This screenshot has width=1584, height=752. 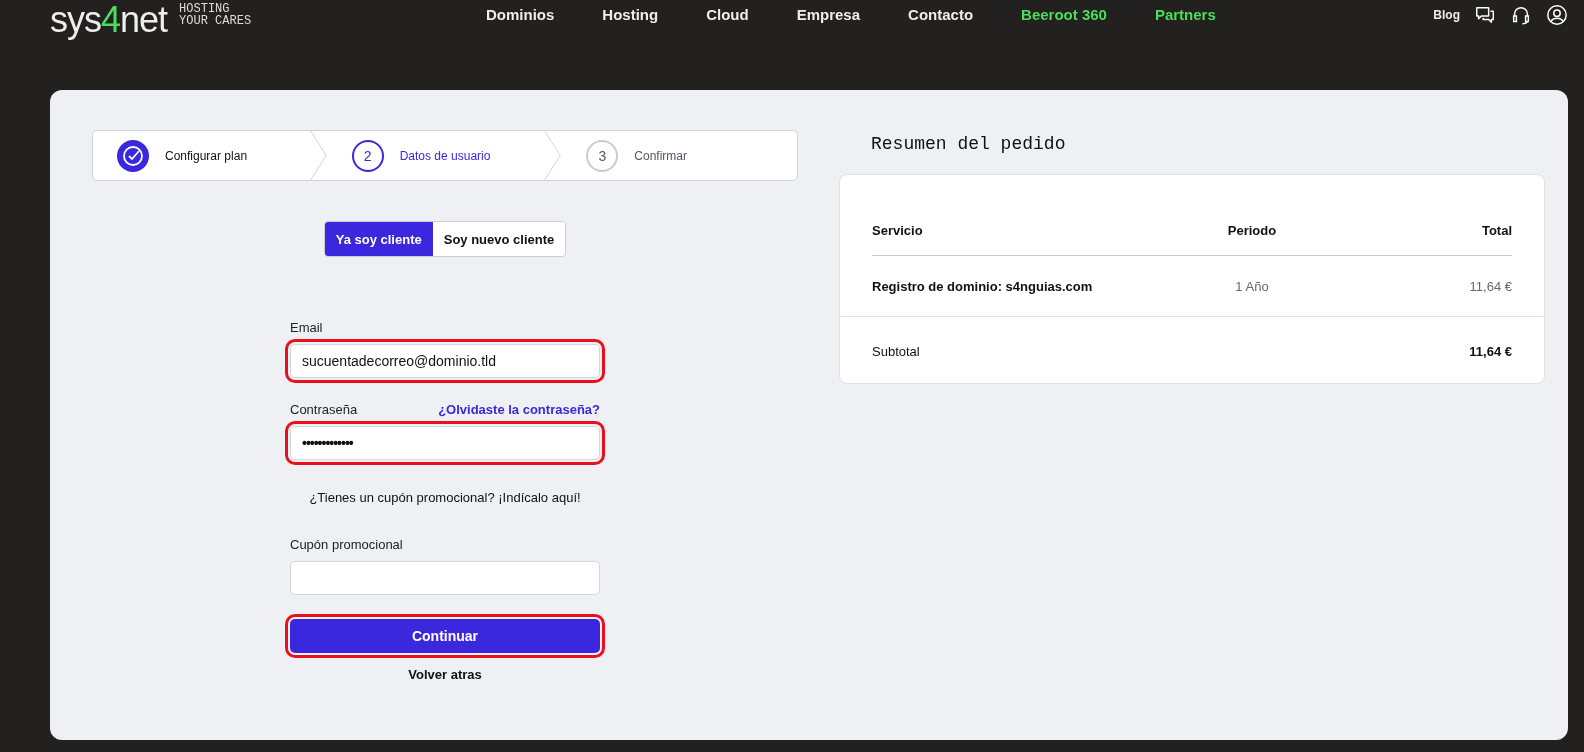 What do you see at coordinates (630, 14) in the screenshot?
I see `nav-link: Hosting` at bounding box center [630, 14].